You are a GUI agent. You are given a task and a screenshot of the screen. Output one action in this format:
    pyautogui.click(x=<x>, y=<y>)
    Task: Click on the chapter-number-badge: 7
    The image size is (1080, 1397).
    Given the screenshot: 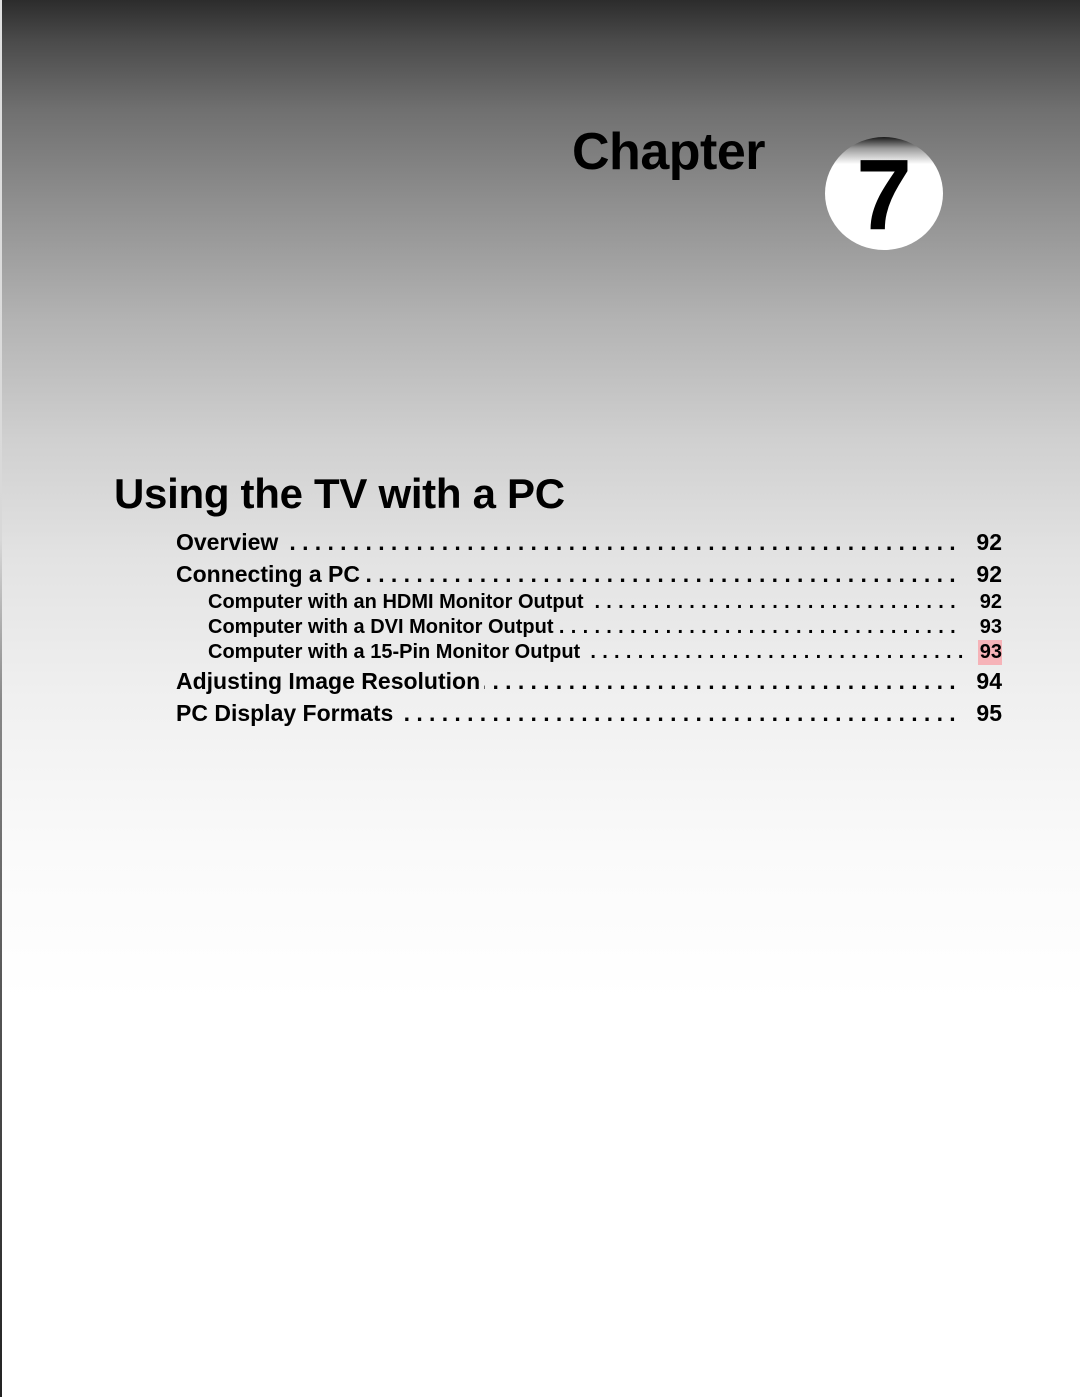 What is the action you would take?
    pyautogui.click(x=884, y=193)
    